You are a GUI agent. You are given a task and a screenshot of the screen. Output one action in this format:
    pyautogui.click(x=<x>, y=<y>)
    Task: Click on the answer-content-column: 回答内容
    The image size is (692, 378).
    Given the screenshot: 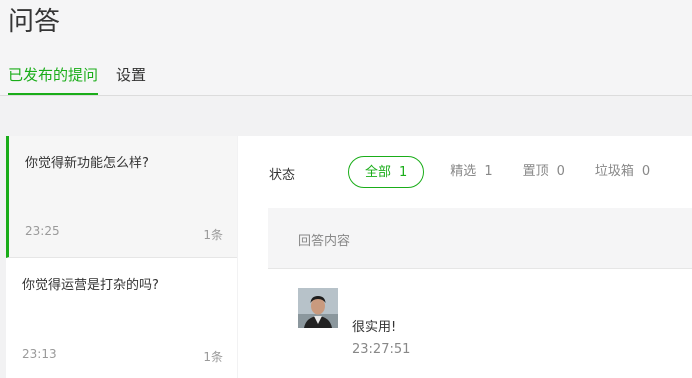 What is the action you would take?
    pyautogui.click(x=324, y=241)
    